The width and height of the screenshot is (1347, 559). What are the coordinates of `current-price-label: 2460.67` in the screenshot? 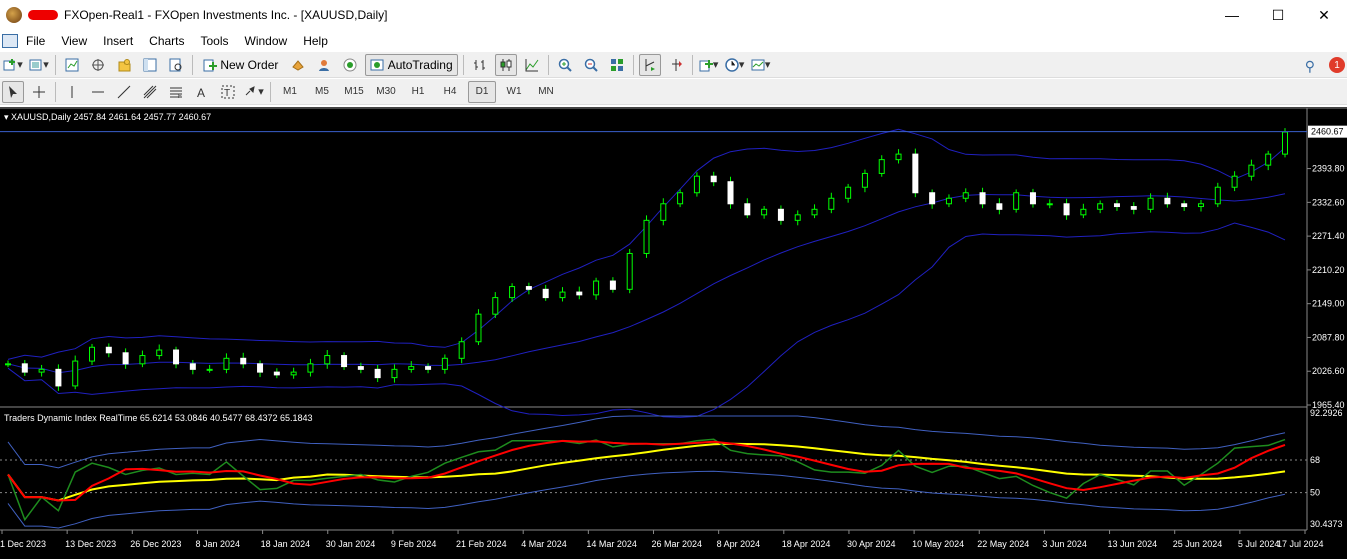 It's located at (1327, 132).